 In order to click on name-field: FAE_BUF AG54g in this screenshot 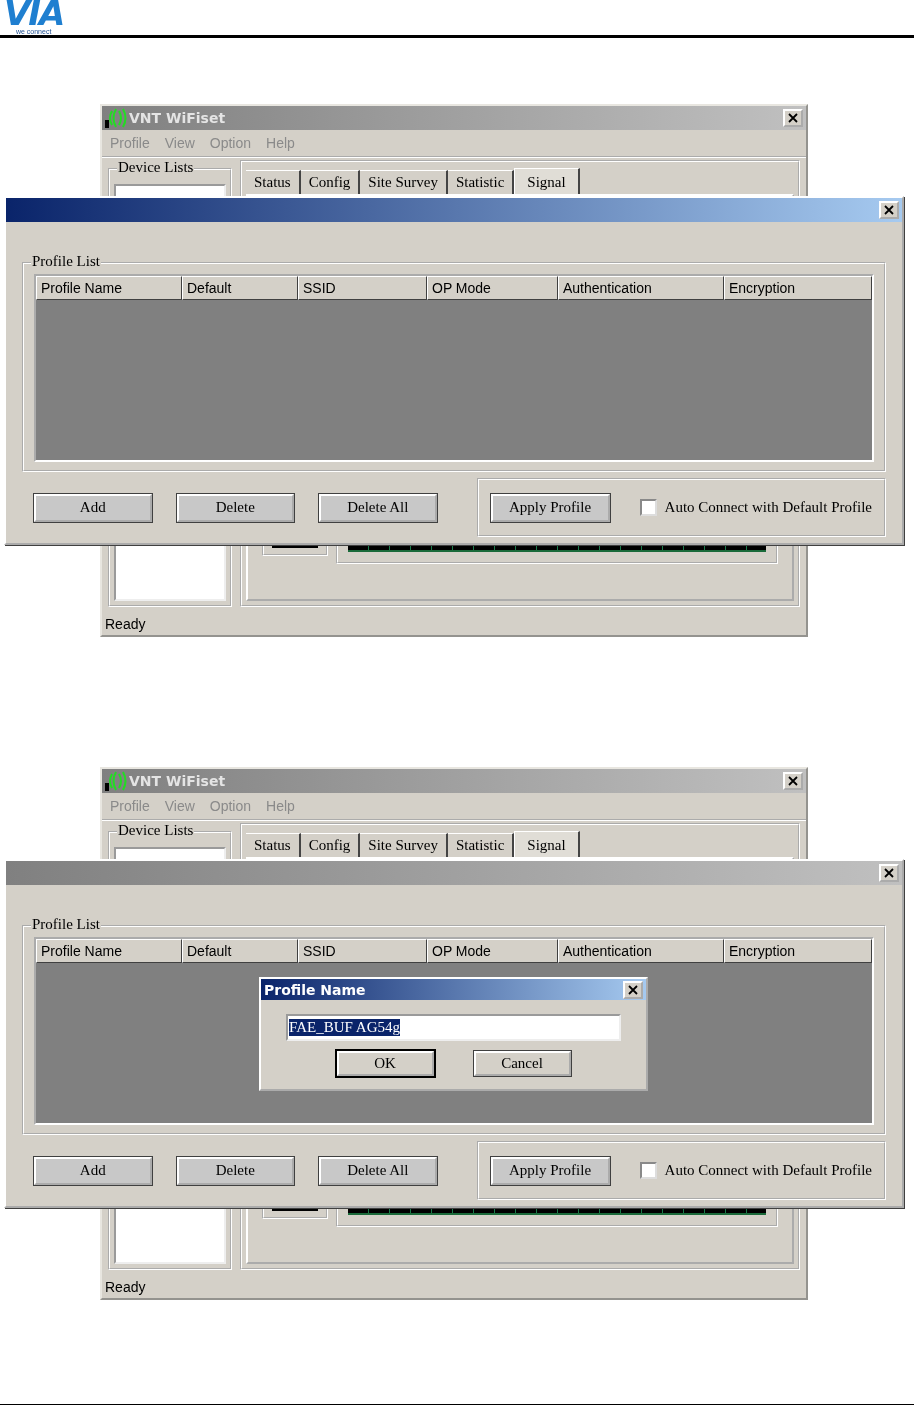, I will do `click(453, 1027)`.